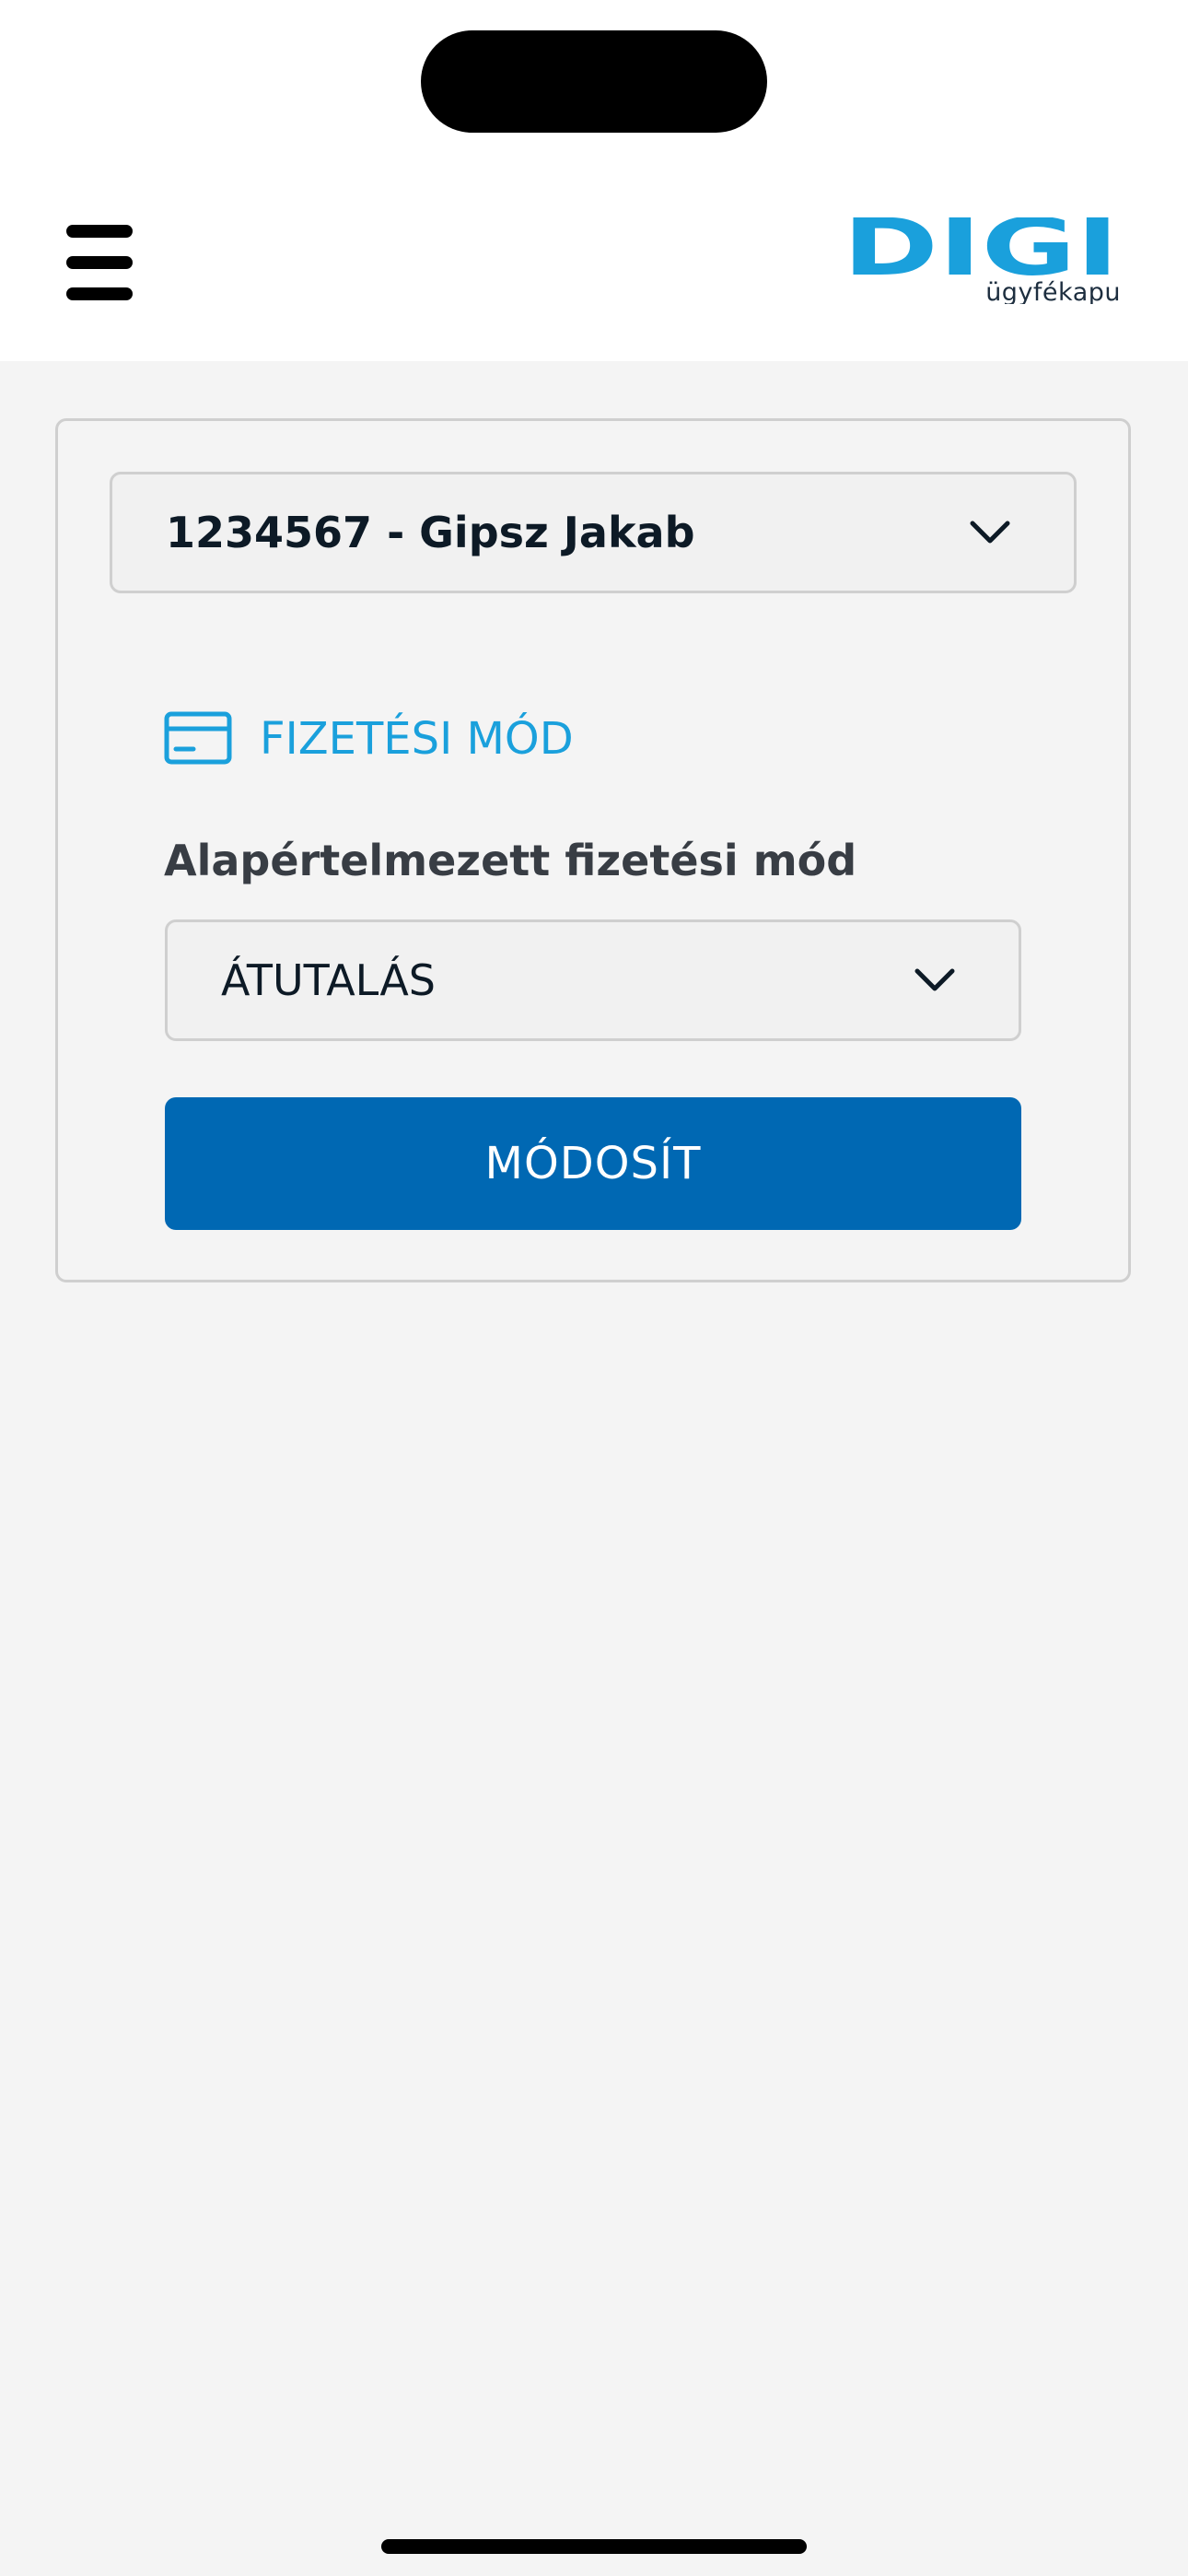  What do you see at coordinates (430, 532) in the screenshot?
I see `account-select-value: 1234567 - Gipsz Jakab` at bounding box center [430, 532].